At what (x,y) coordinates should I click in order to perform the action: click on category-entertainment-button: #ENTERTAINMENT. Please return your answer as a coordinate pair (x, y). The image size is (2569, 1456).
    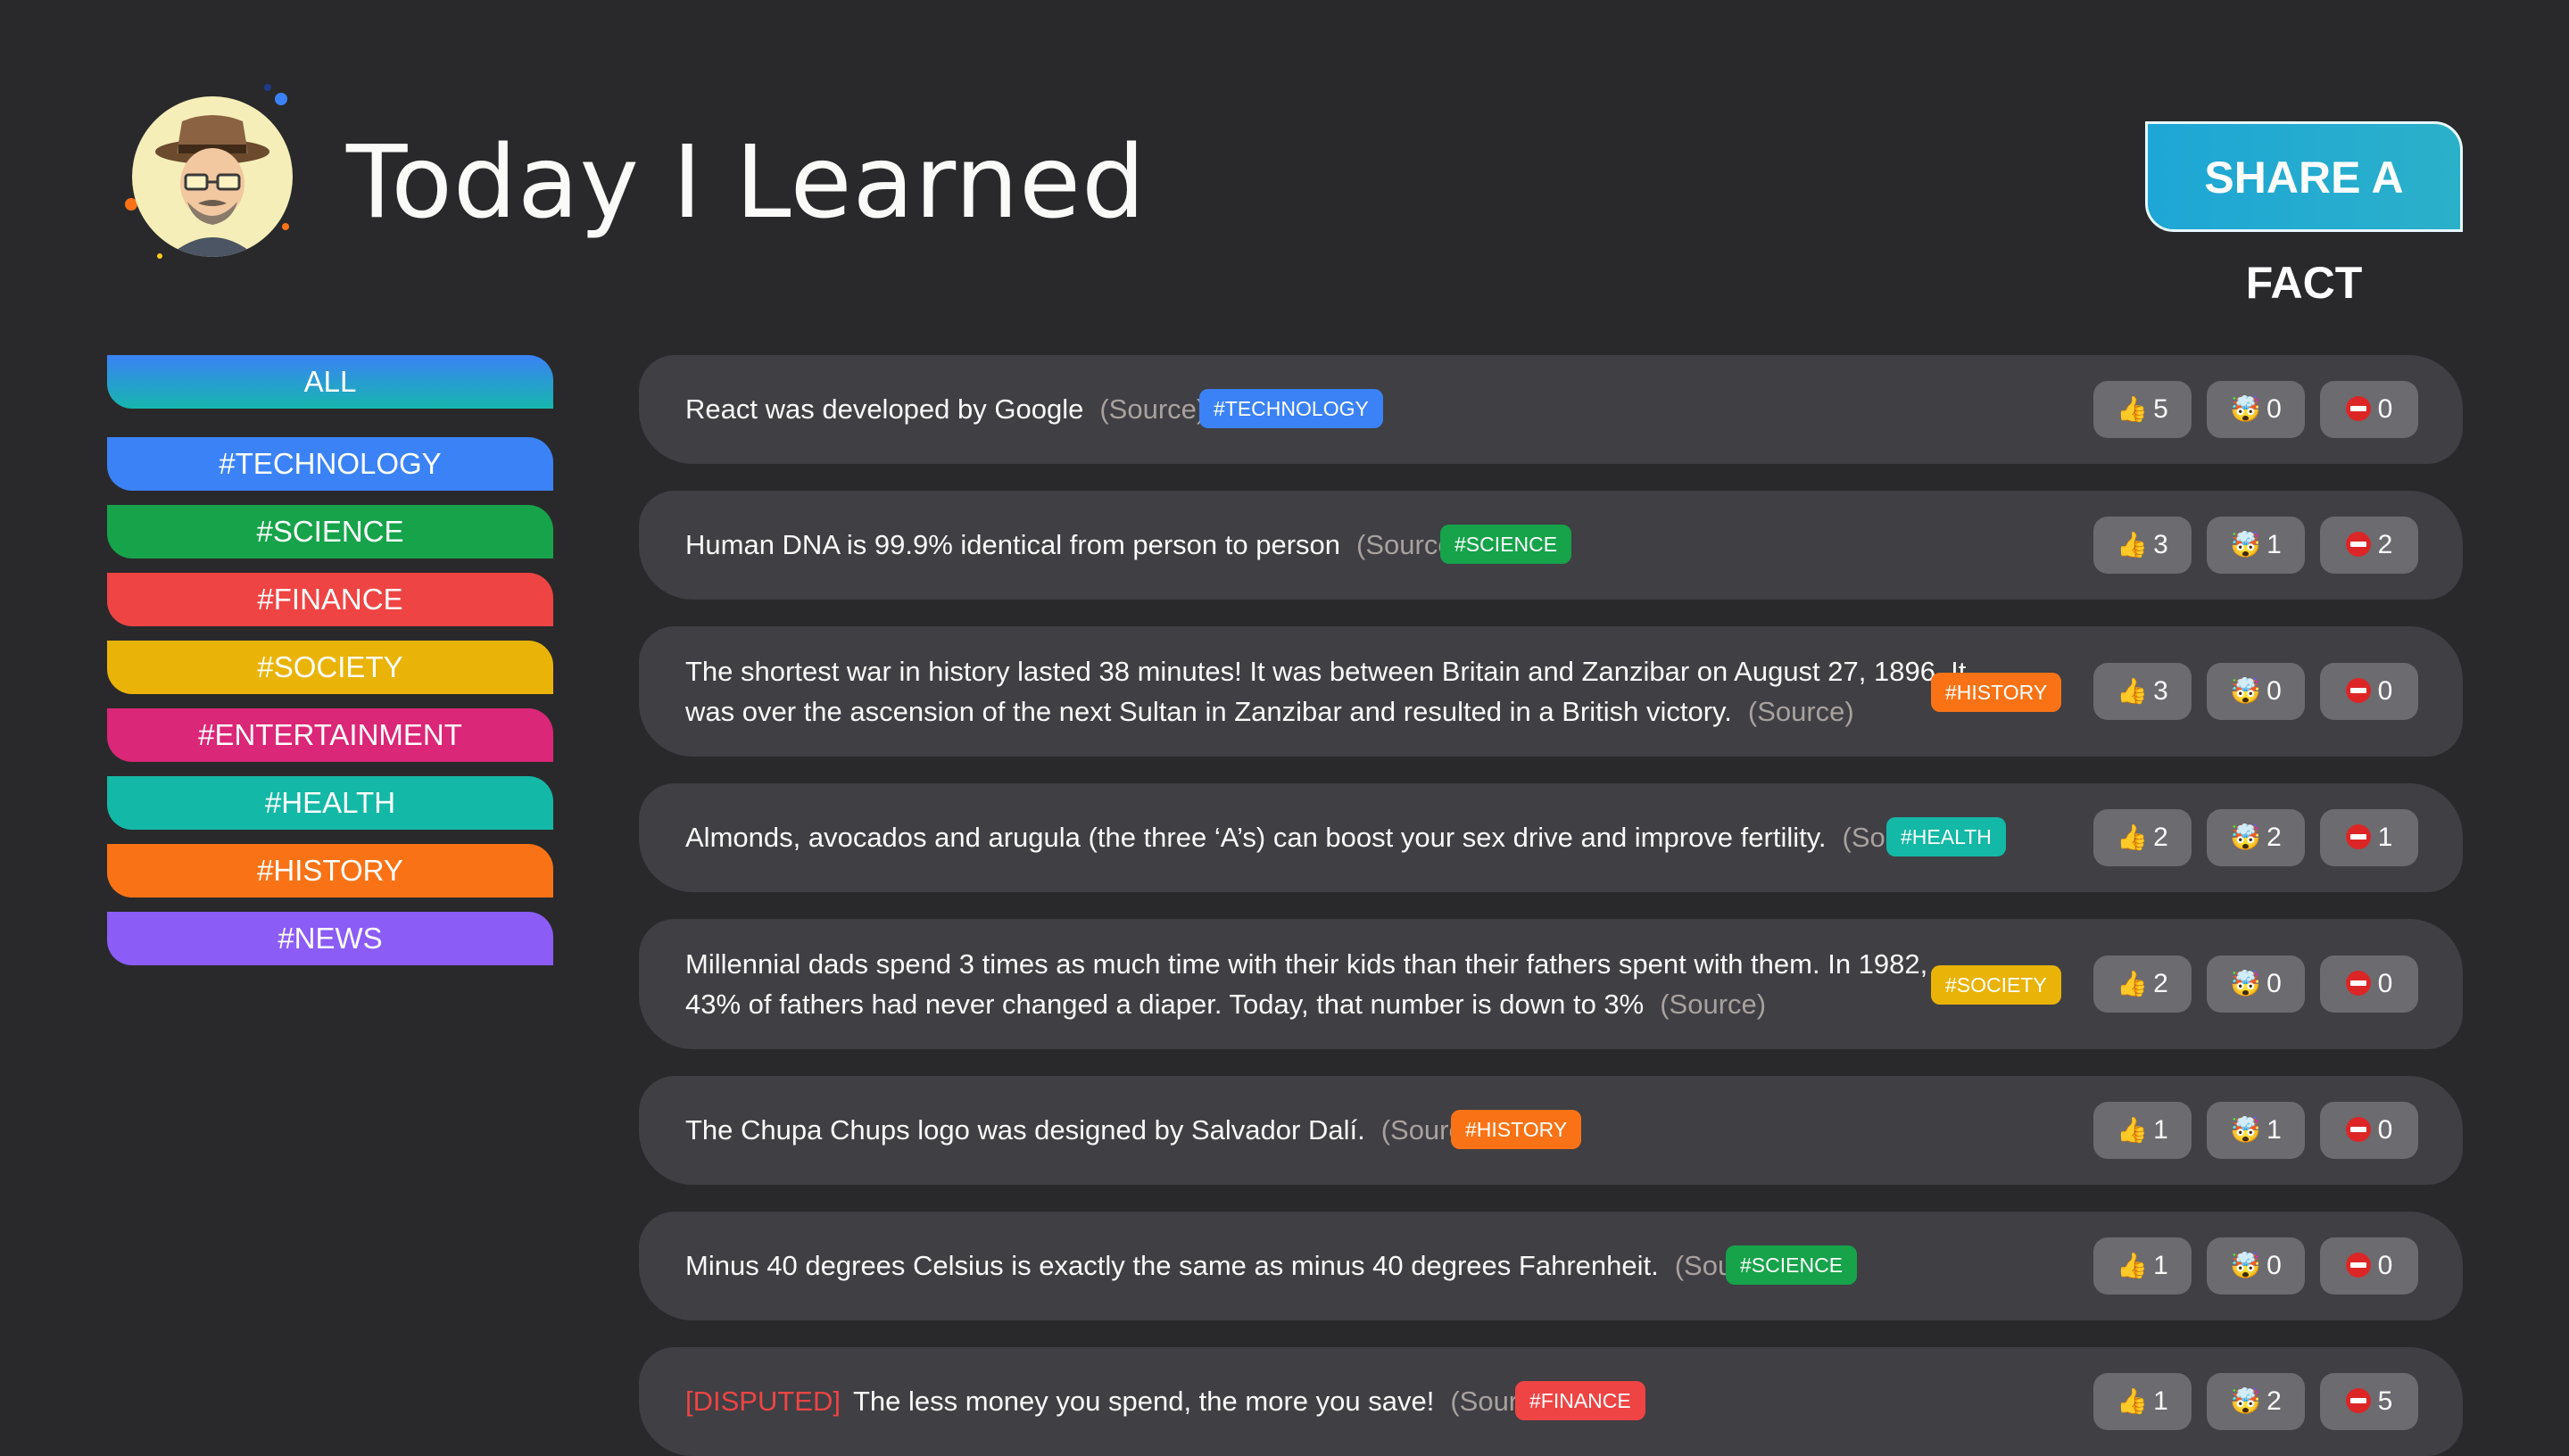
    Looking at the image, I should click on (330, 735).